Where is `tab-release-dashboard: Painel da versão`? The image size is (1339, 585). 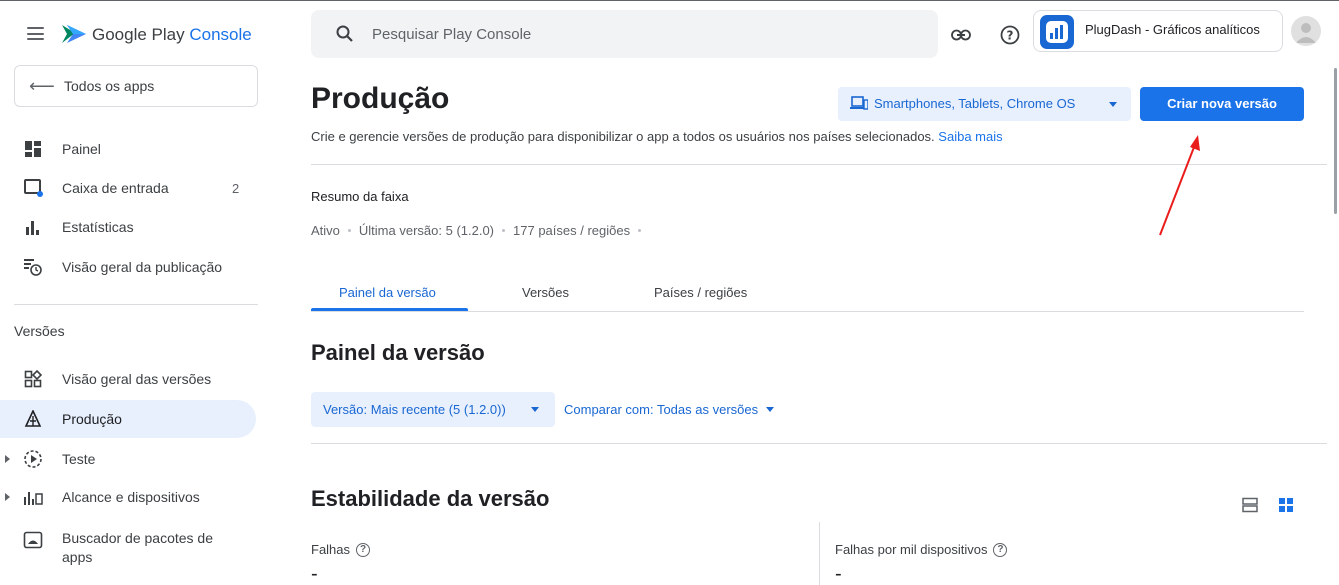 tab-release-dashboard: Painel da versão is located at coordinates (387, 292).